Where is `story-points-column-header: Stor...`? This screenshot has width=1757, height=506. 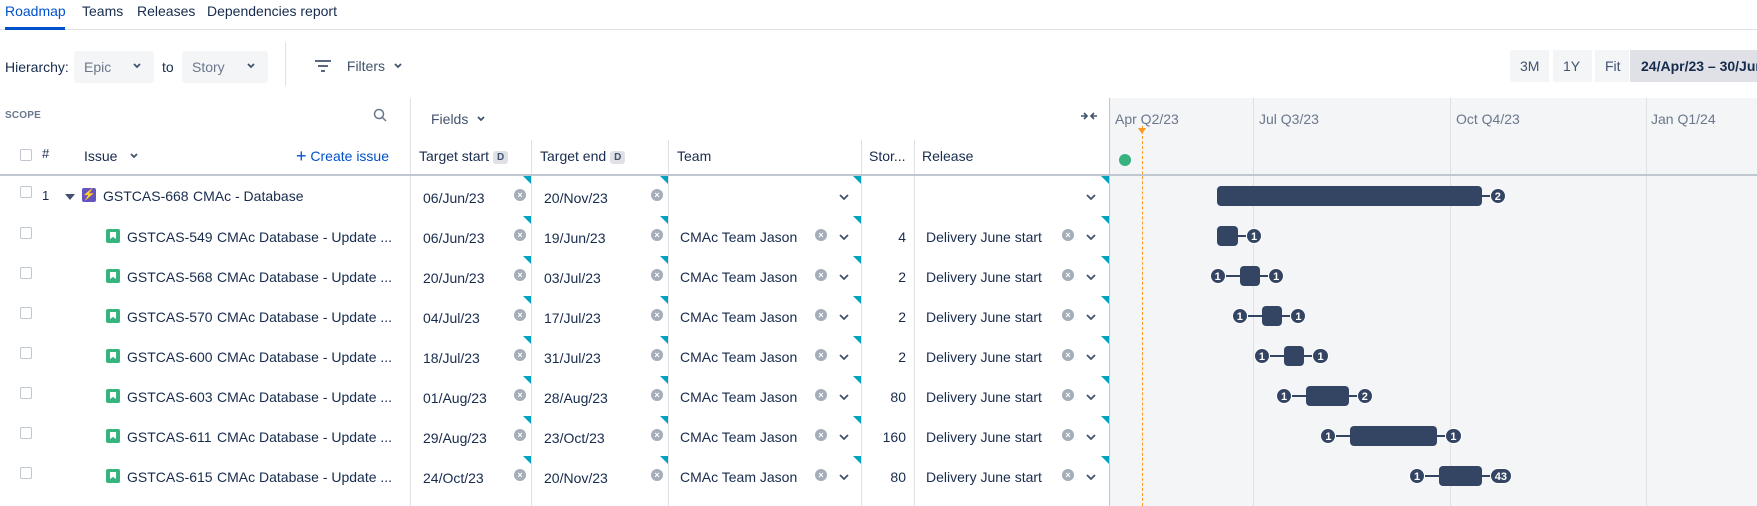 story-points-column-header: Stor... is located at coordinates (887, 156).